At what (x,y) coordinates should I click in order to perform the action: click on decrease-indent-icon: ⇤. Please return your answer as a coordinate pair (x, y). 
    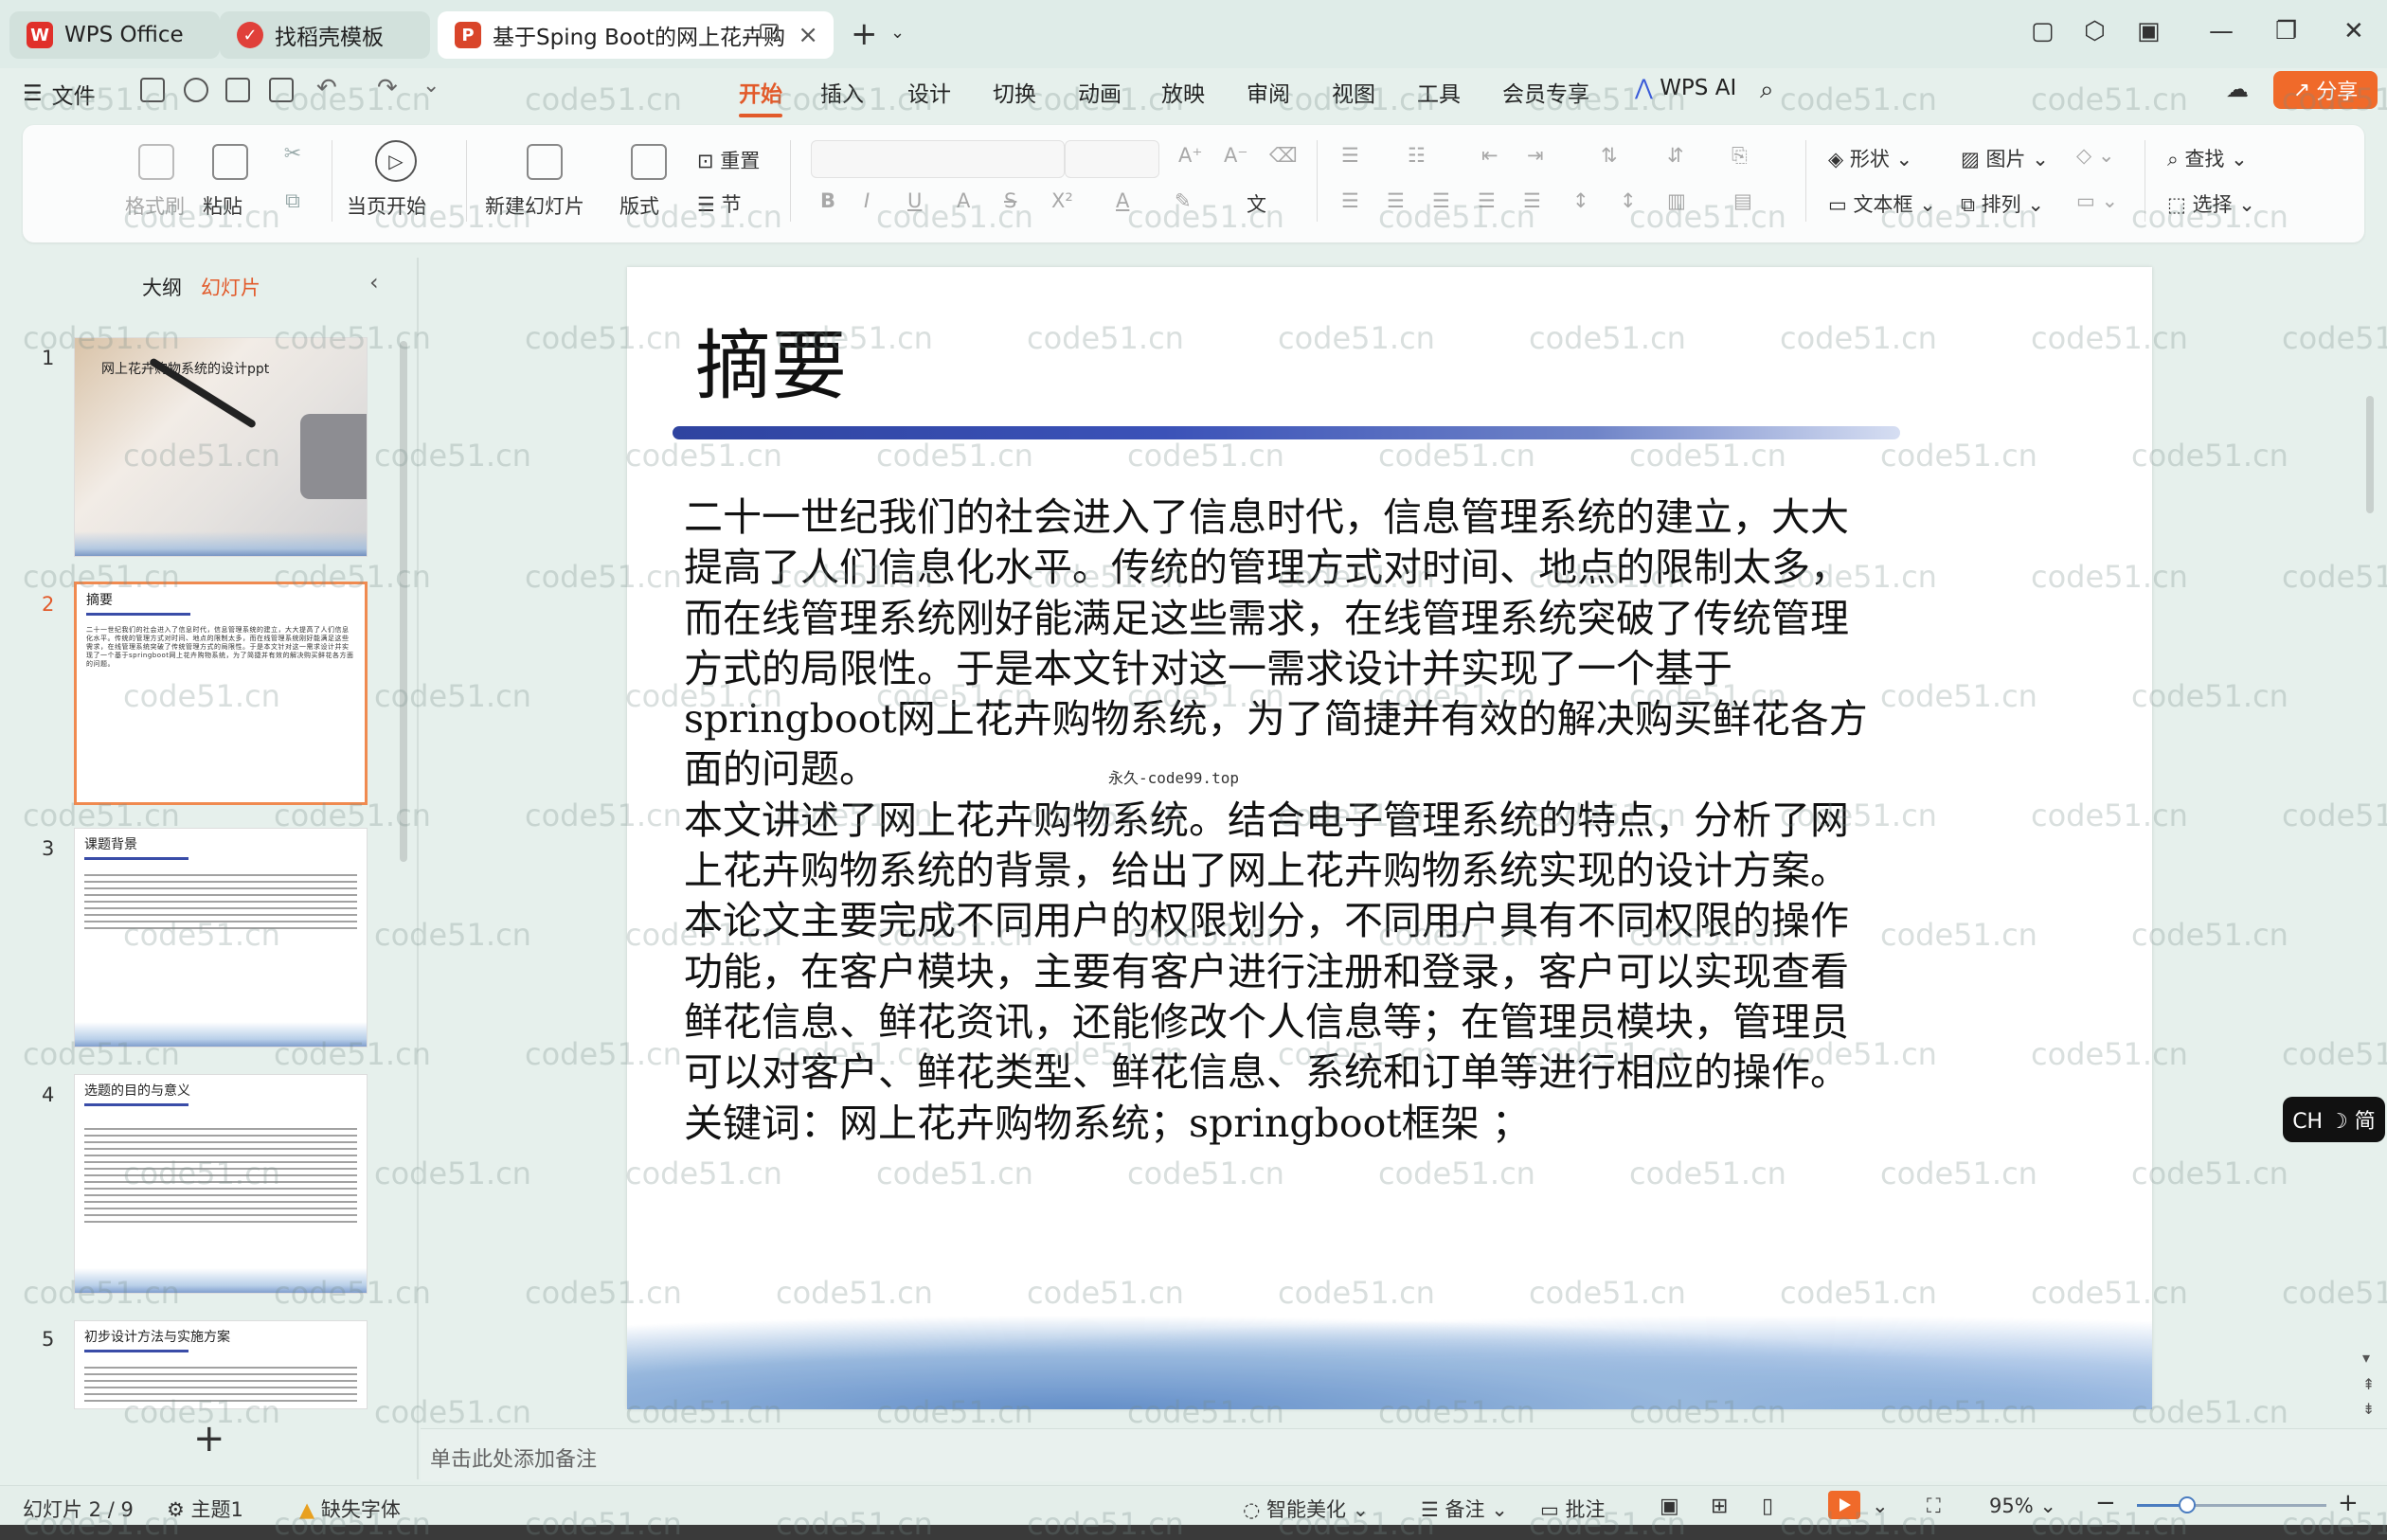
    Looking at the image, I should click on (1490, 155).